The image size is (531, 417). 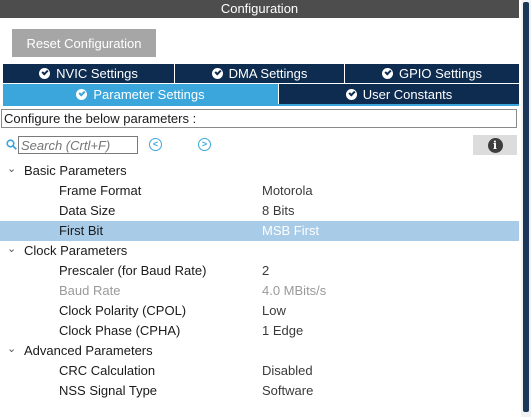 What do you see at coordinates (259, 391) in the screenshot?
I see `param-row-nss-signal-type: NSS Signal Type Software` at bounding box center [259, 391].